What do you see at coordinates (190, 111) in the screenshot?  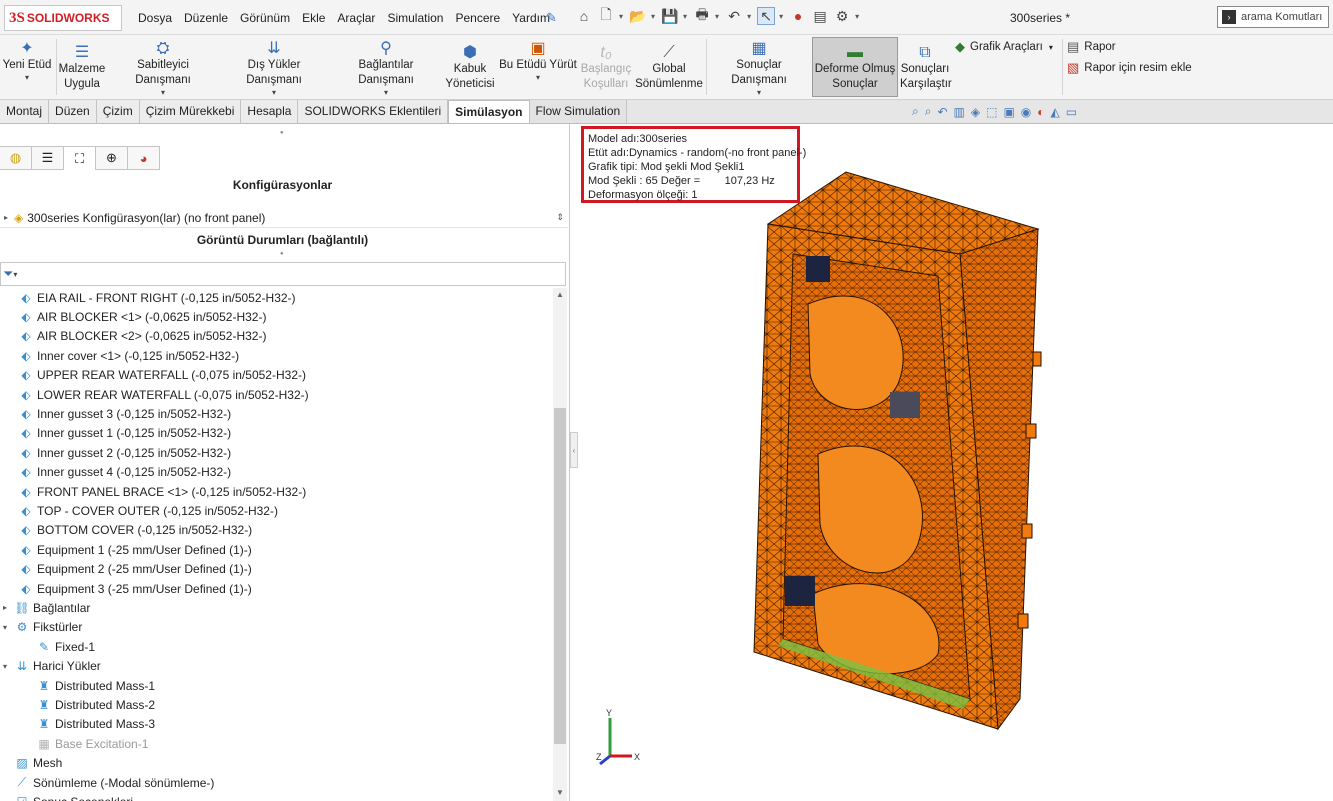 I see `tab-markup: Çizim Mürekkebi` at bounding box center [190, 111].